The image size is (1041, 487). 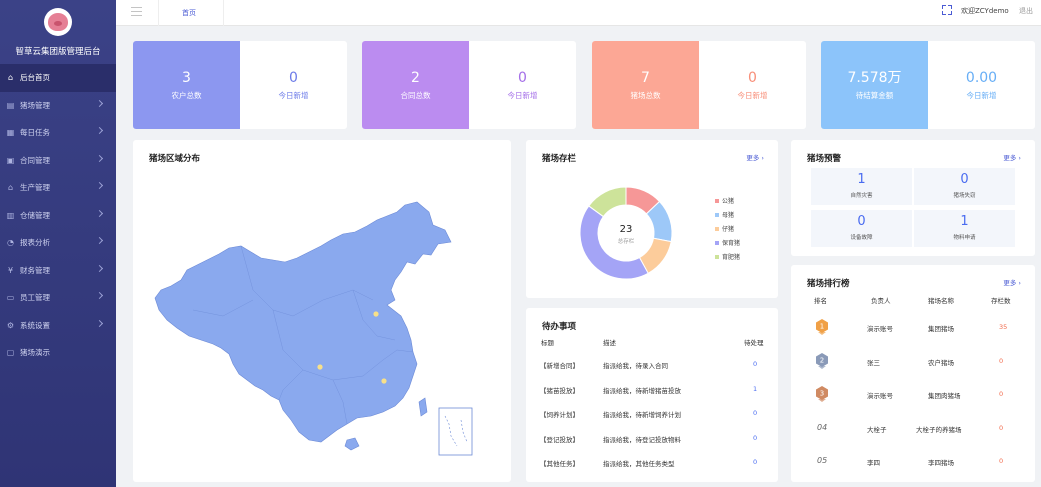 I want to click on warning-value: 0, so click(x=861, y=221).